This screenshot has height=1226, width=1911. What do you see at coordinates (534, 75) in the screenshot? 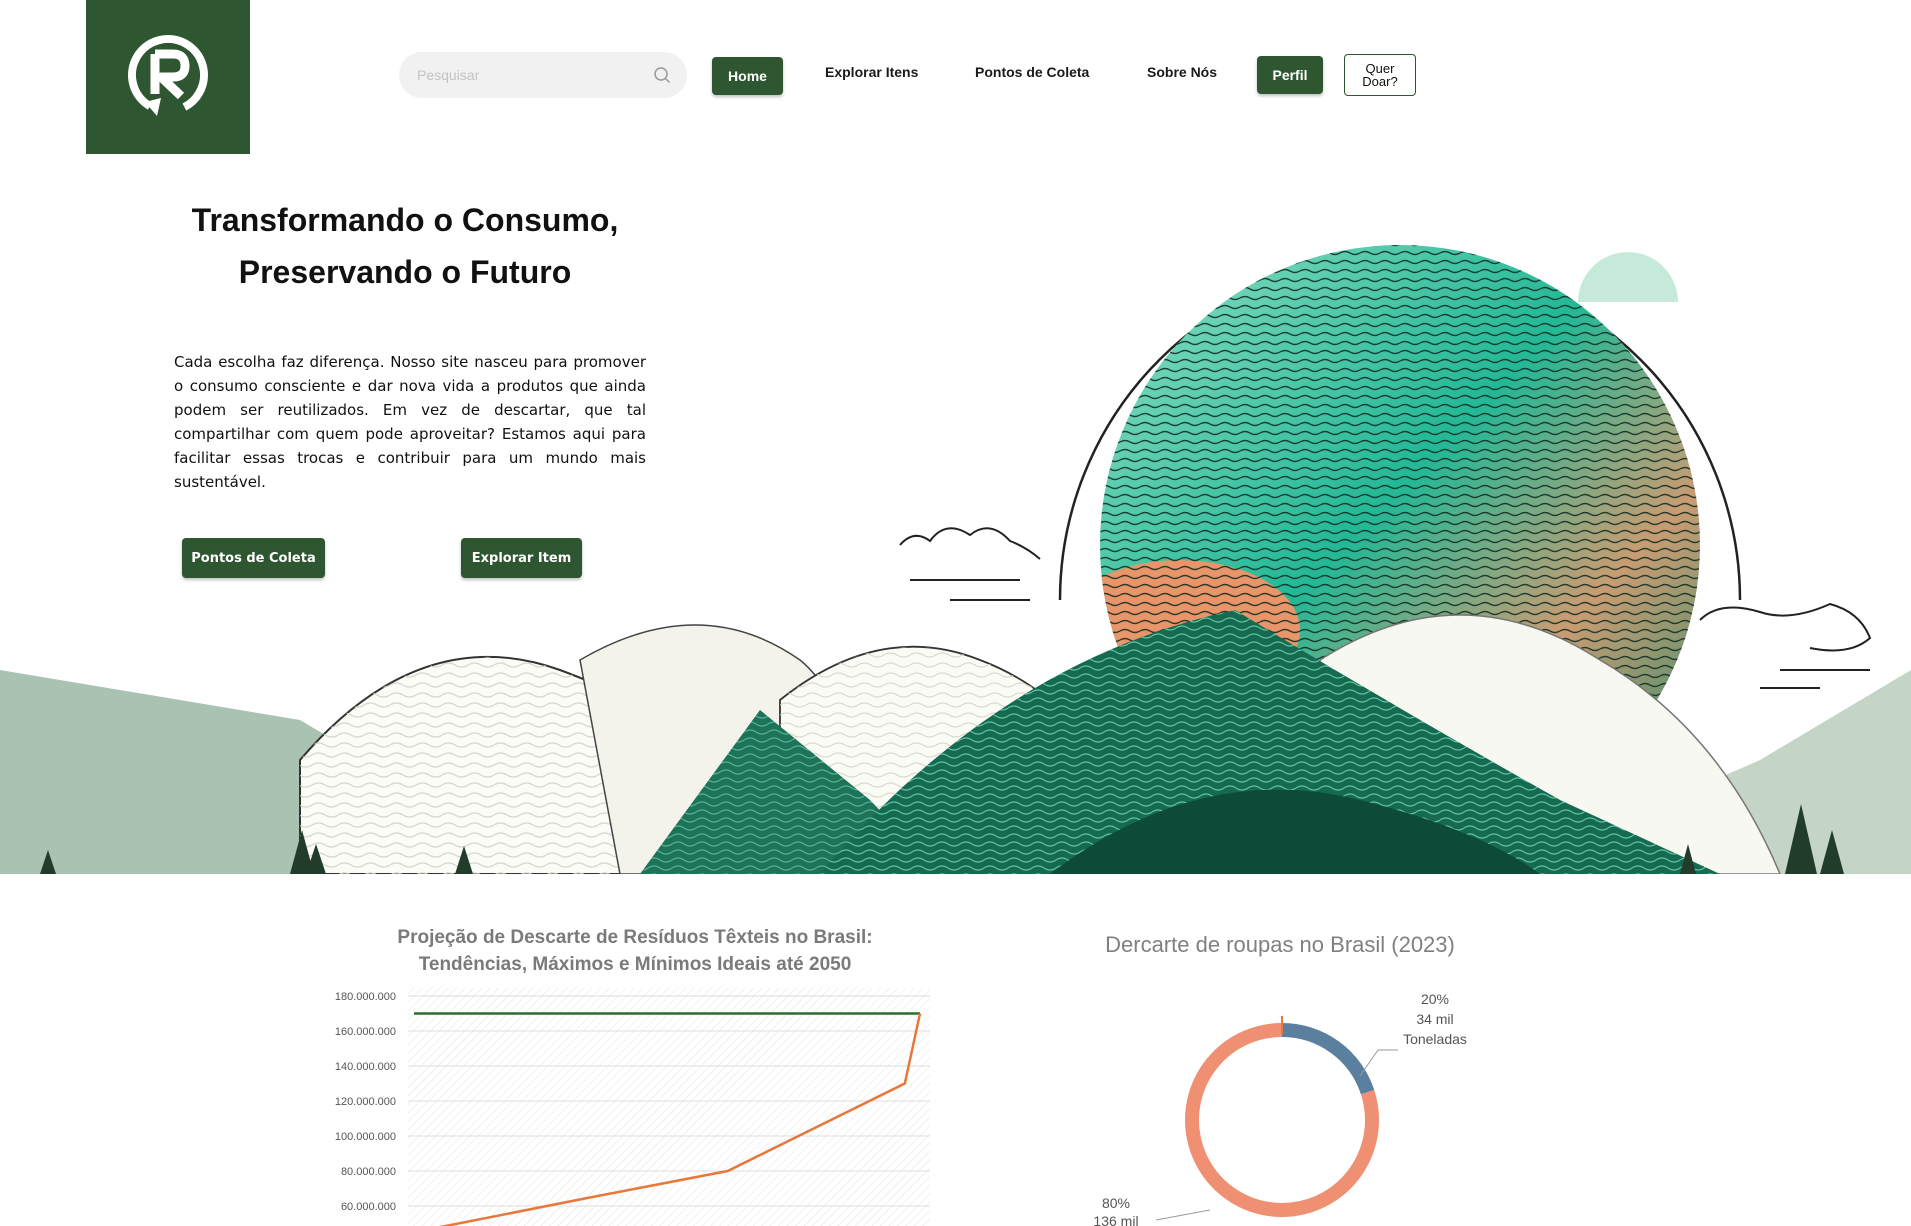
I see `search-input` at bounding box center [534, 75].